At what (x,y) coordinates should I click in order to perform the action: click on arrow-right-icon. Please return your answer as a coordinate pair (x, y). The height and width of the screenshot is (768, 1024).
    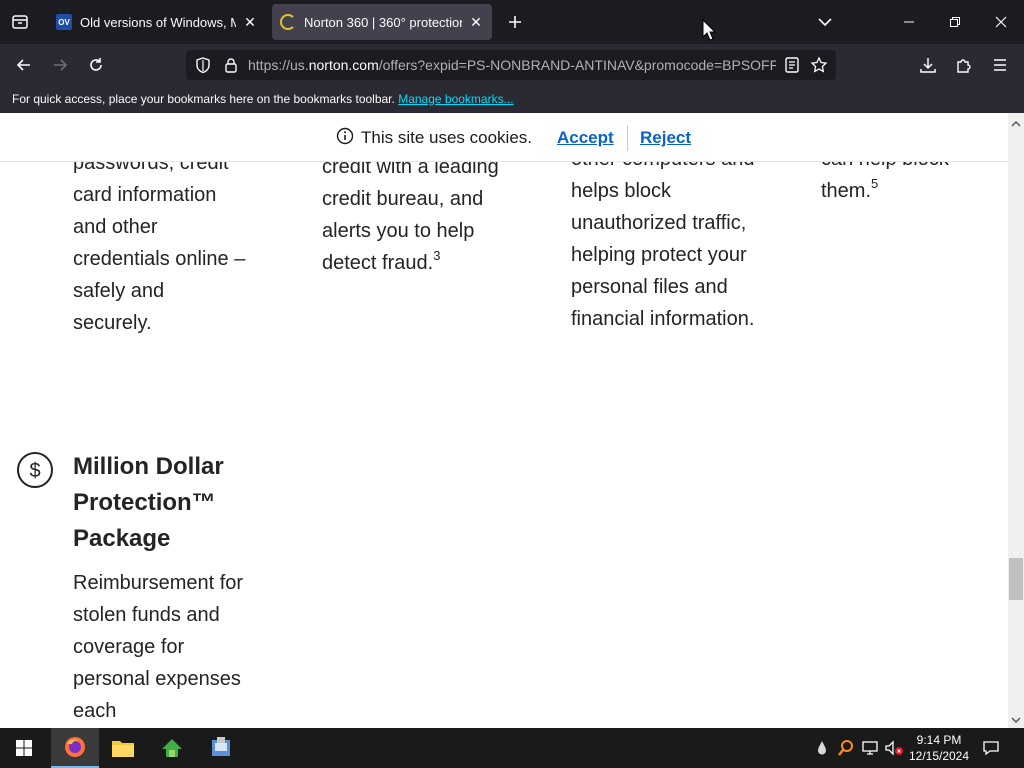
    Looking at the image, I should click on (61, 65).